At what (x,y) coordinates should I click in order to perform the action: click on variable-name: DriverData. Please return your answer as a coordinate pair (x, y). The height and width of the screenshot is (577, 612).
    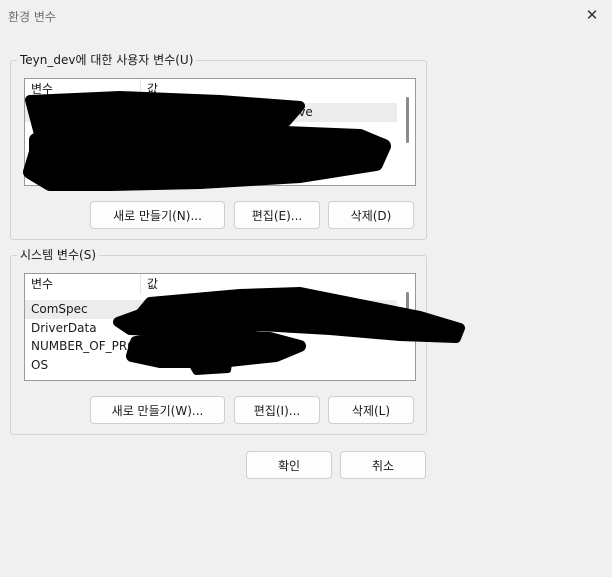
    Looking at the image, I should click on (64, 328).